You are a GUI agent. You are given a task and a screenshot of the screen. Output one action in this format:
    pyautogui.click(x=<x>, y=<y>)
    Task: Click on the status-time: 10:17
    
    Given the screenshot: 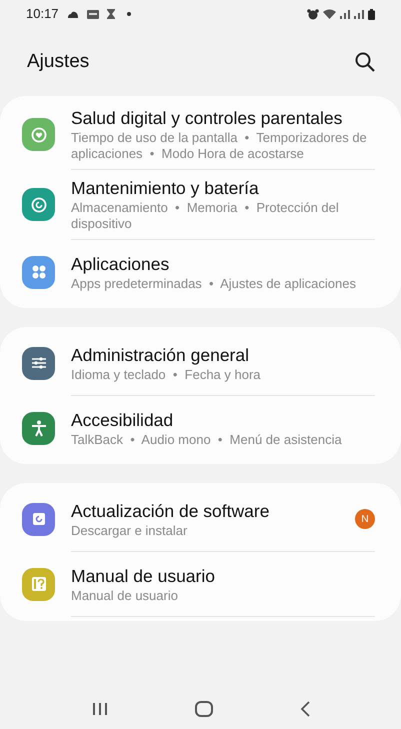 What is the action you would take?
    pyautogui.click(x=42, y=14)
    